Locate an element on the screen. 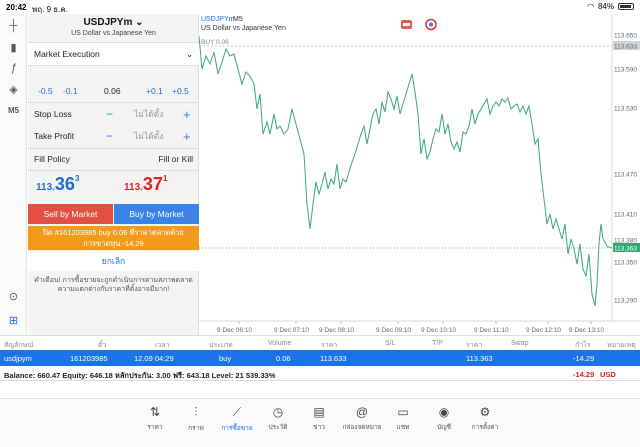 This screenshot has width=640, height=447. fill-policy-value: Fill or Kill is located at coordinates (175, 159).